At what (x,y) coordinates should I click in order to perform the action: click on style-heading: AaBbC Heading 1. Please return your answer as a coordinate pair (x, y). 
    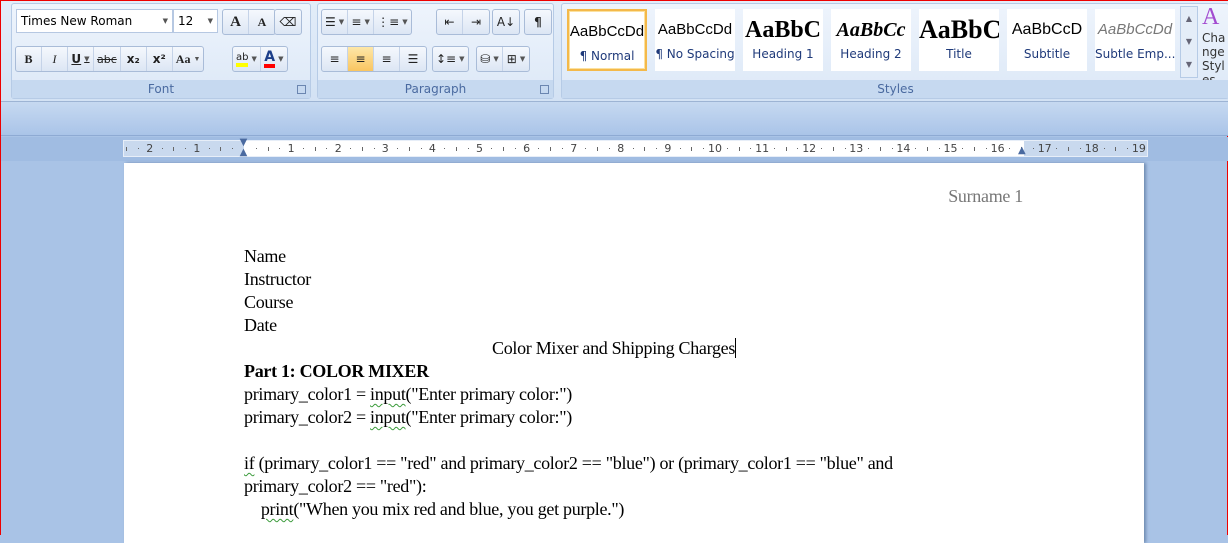
    Looking at the image, I should click on (783, 40).